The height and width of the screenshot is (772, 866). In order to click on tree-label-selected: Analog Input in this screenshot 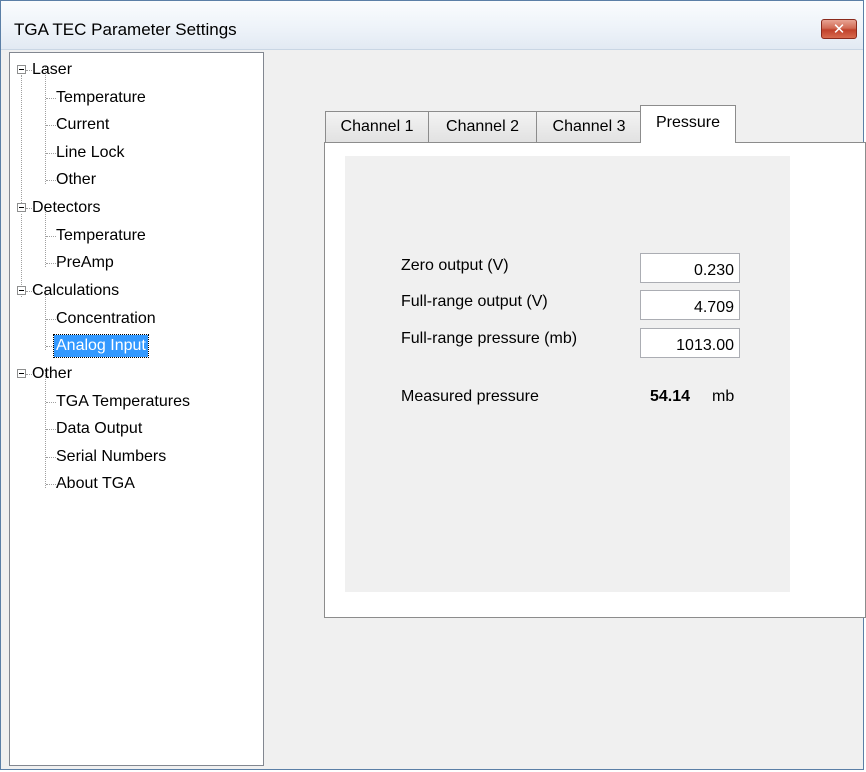, I will do `click(101, 346)`.